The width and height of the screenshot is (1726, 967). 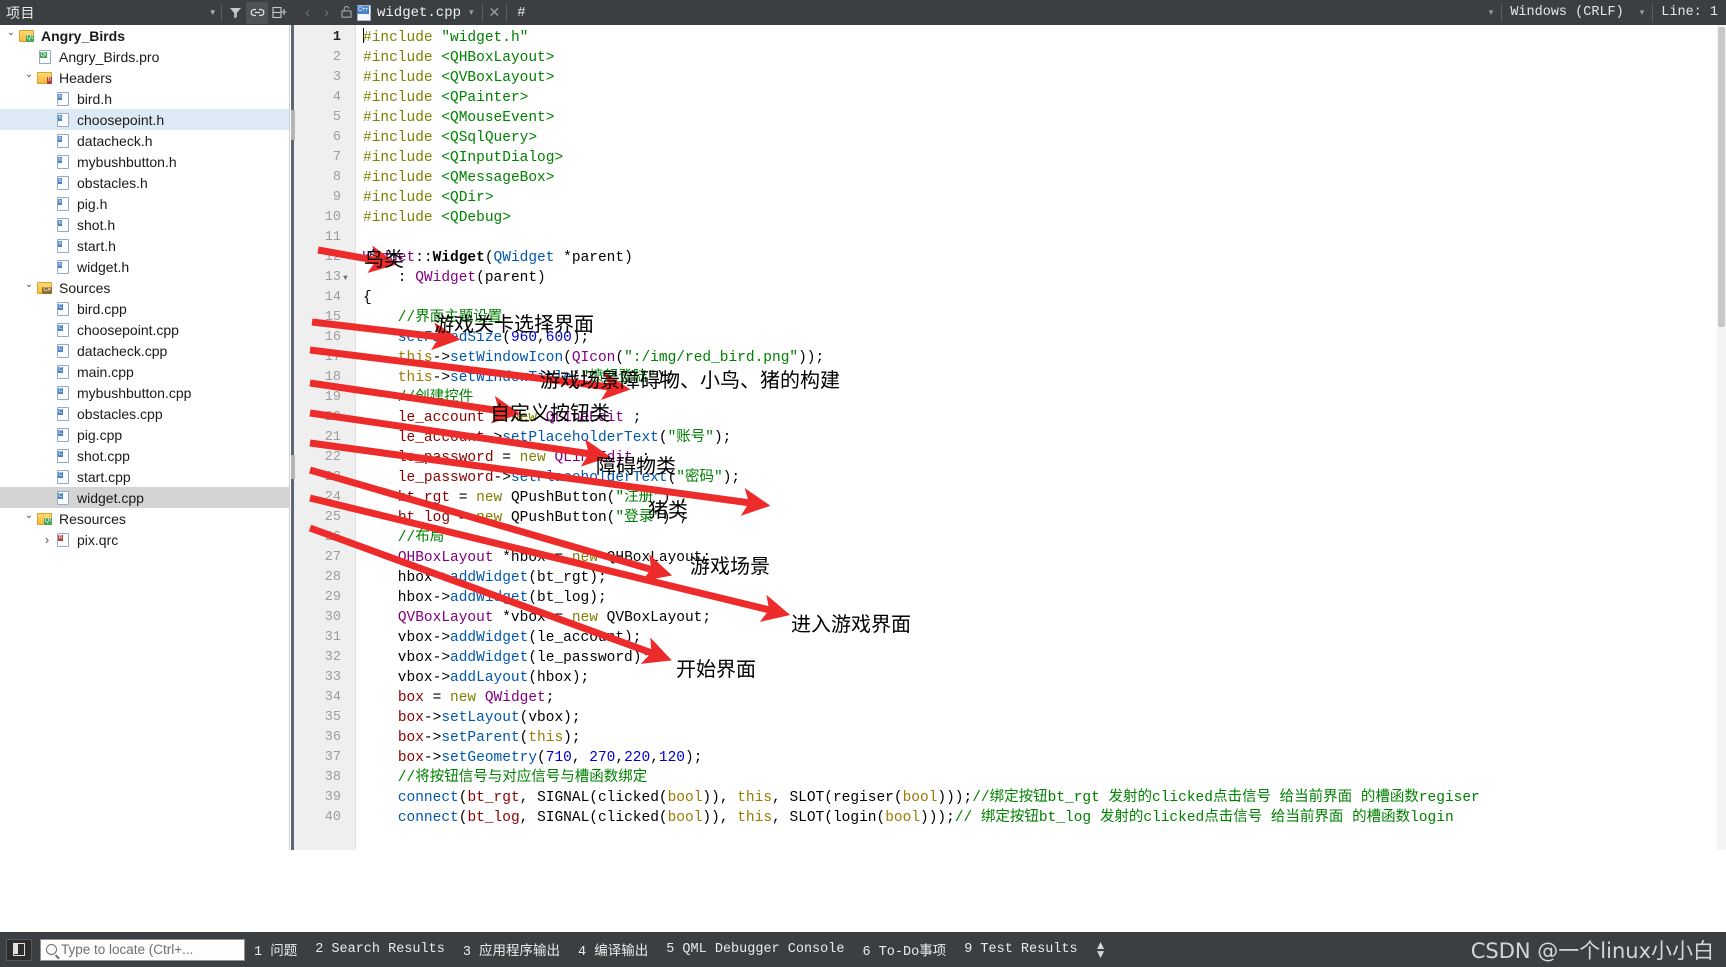 What do you see at coordinates (144, 98) in the screenshot?
I see `tree-item-bird-h: h bird.h` at bounding box center [144, 98].